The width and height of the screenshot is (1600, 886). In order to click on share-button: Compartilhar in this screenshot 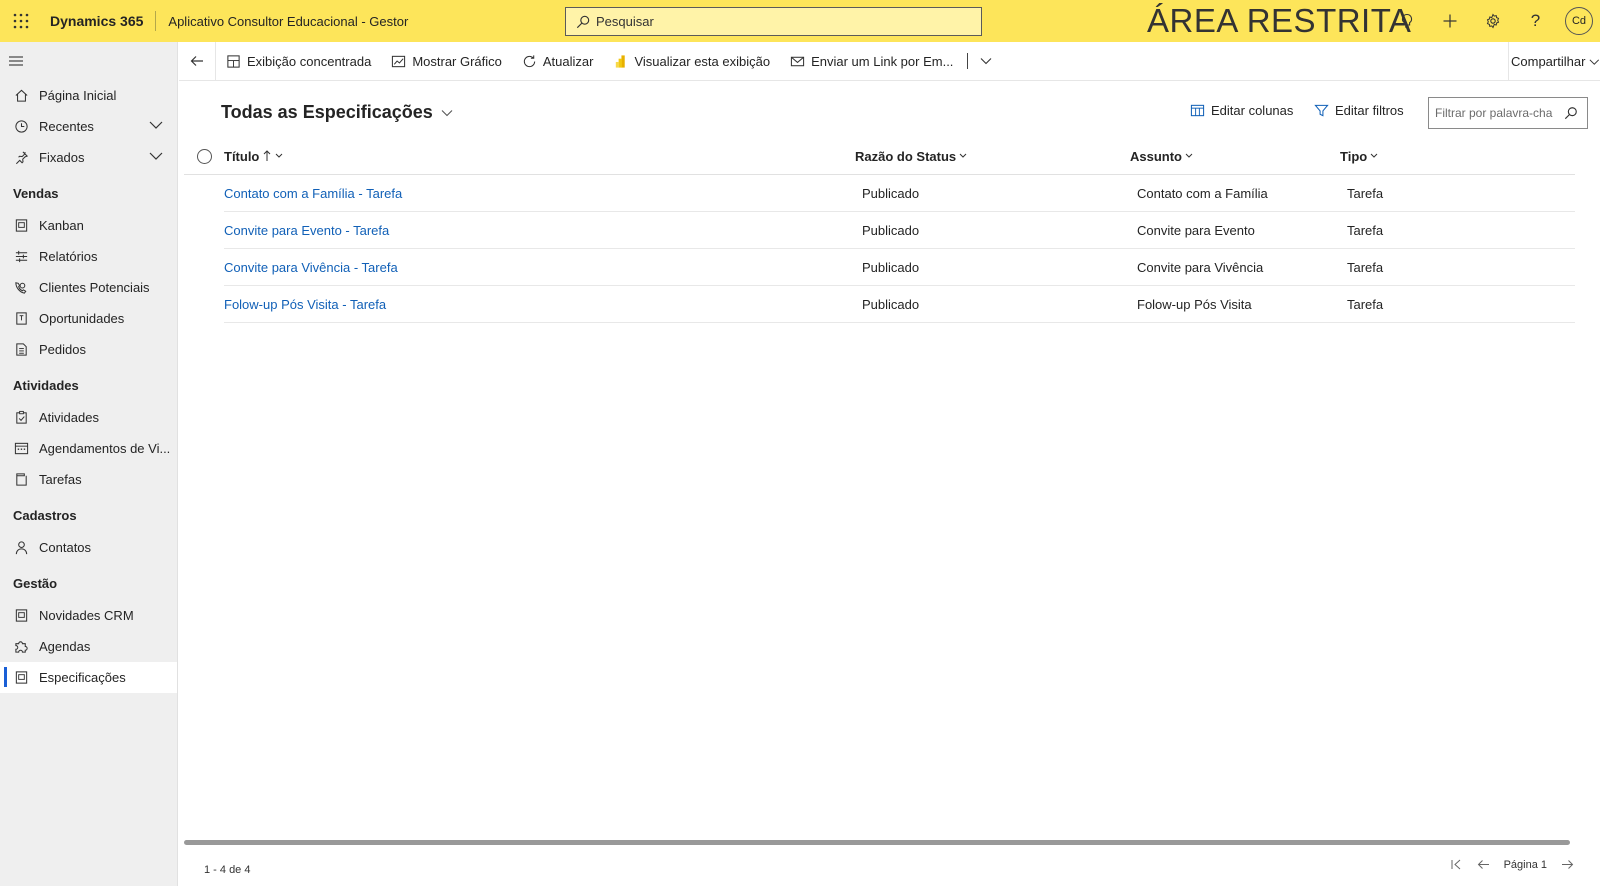, I will do `click(1554, 61)`.